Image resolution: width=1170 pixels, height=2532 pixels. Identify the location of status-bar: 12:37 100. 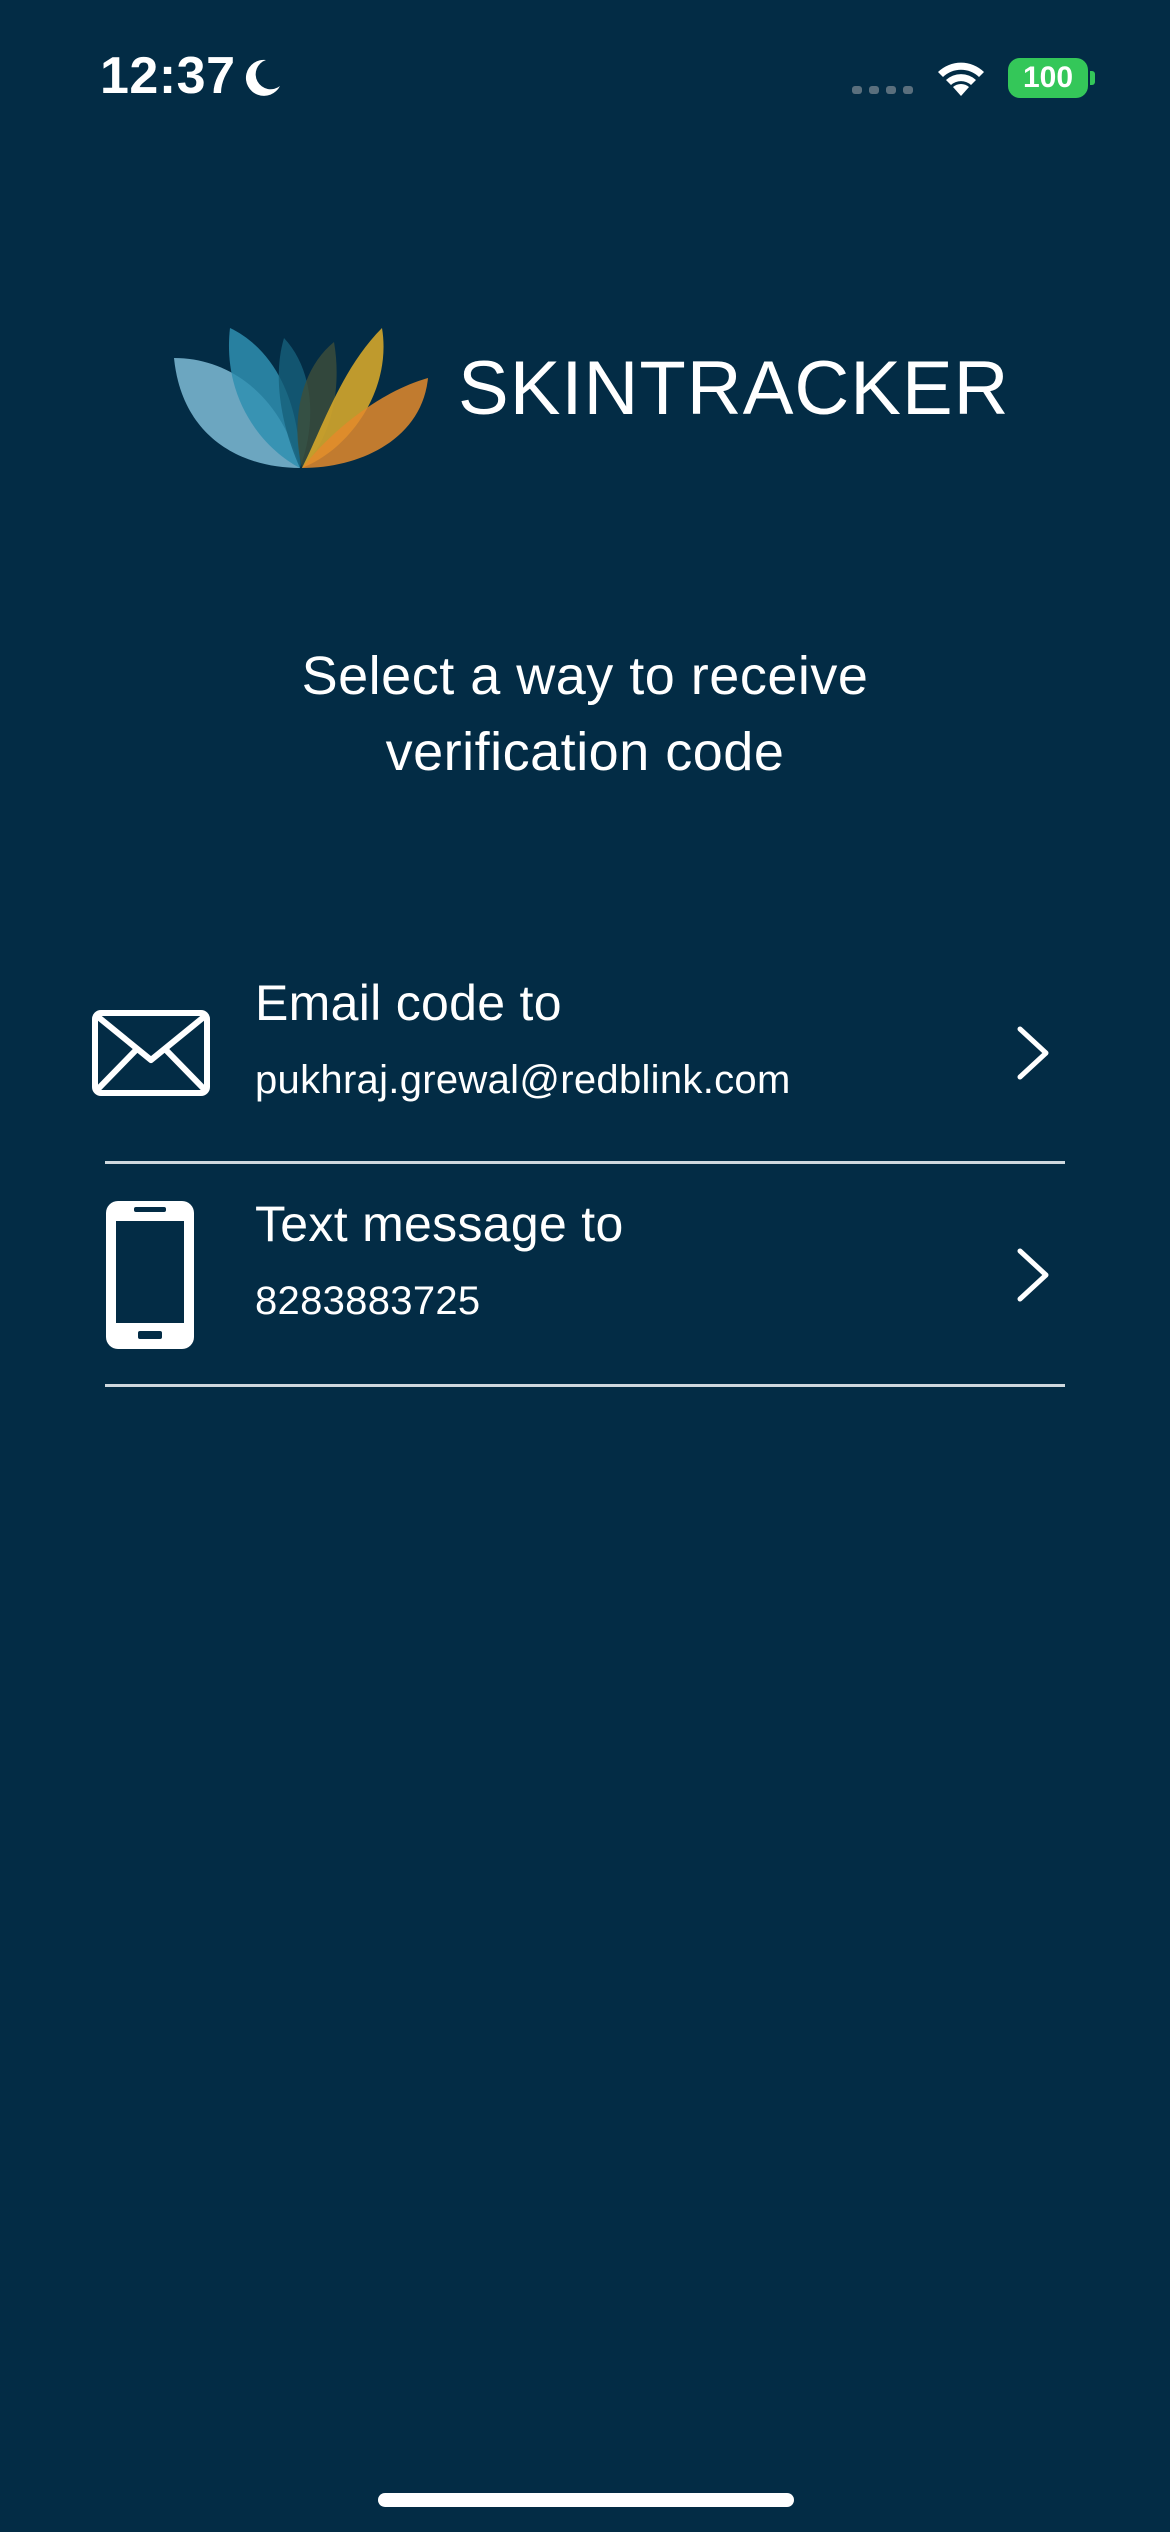
(585, 75).